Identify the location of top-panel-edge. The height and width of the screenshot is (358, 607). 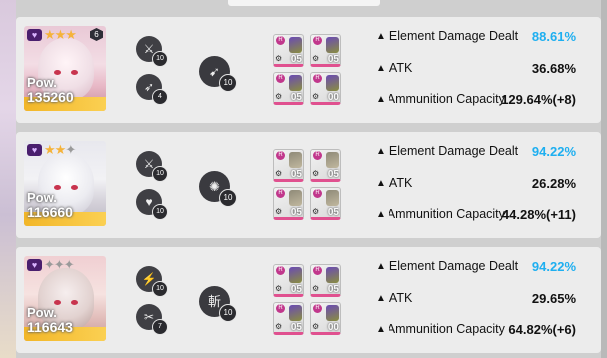
(304, 3).